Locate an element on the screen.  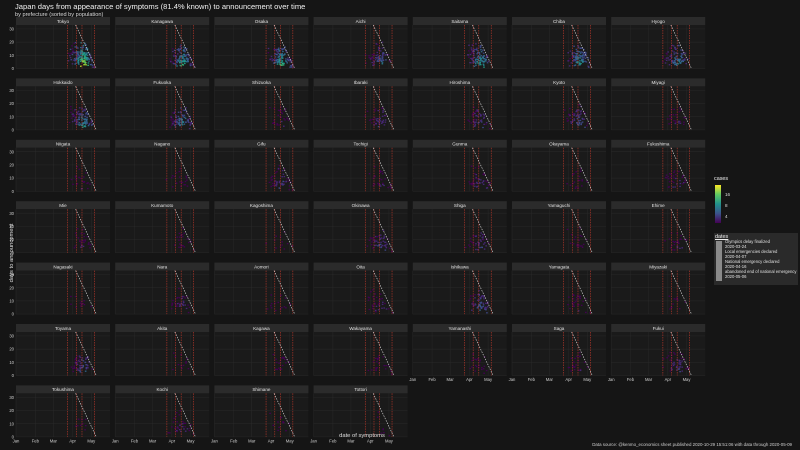
x-tick-label: Apr is located at coordinates (469, 379).